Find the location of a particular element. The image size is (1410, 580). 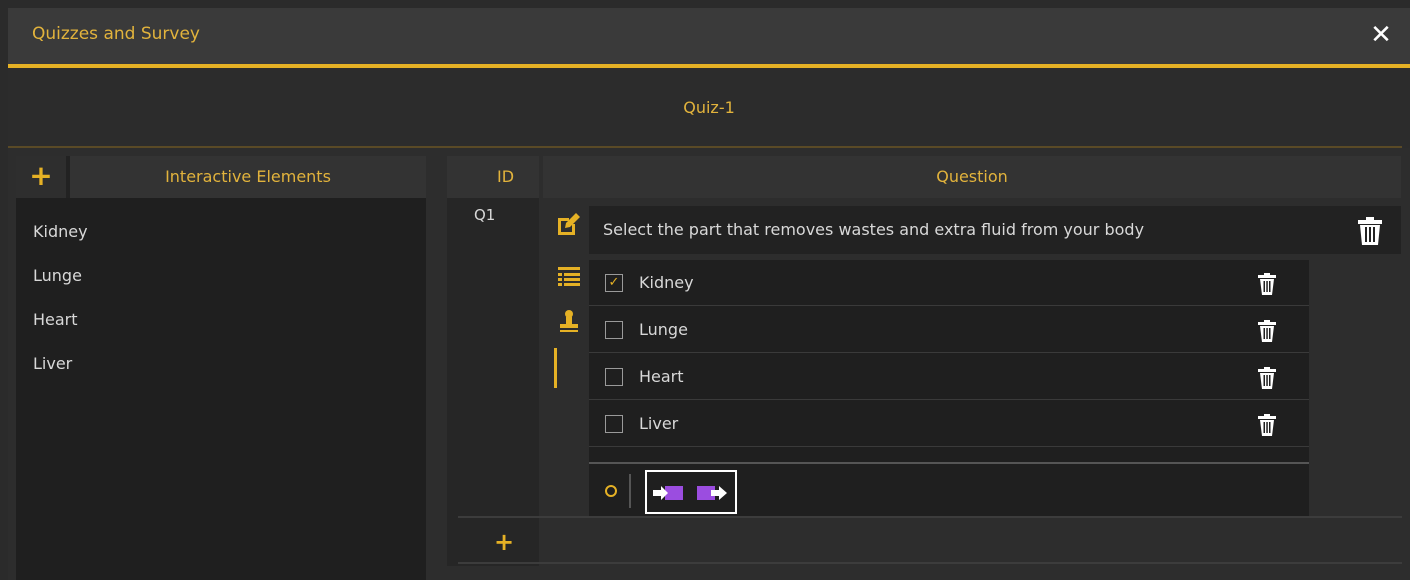

quiz-divider is located at coordinates (705, 147).